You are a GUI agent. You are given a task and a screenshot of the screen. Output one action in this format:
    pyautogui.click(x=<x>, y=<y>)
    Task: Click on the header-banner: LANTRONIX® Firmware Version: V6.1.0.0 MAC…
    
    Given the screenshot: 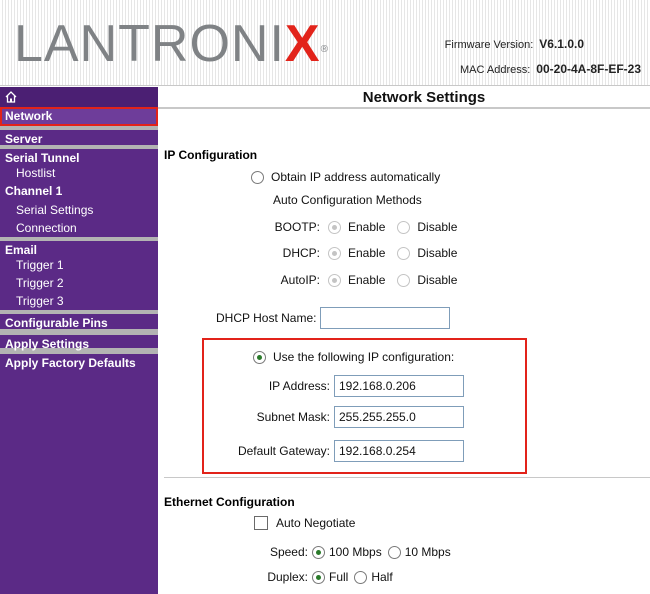 What is the action you would take?
    pyautogui.click(x=325, y=43)
    